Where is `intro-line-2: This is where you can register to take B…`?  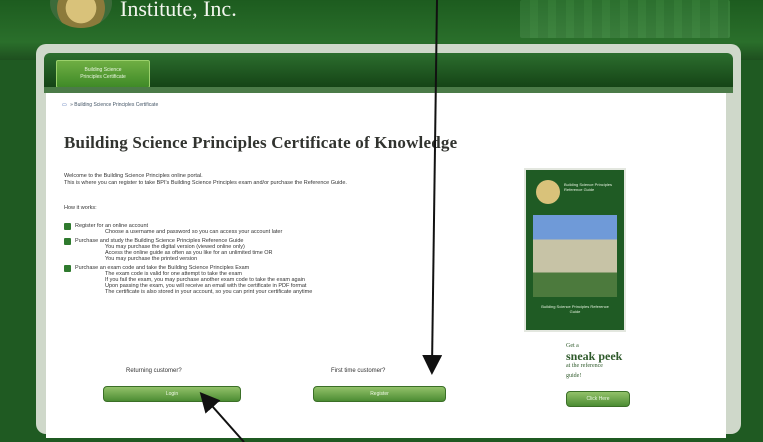 intro-line-2: This is where you can register to take B… is located at coordinates (205, 183).